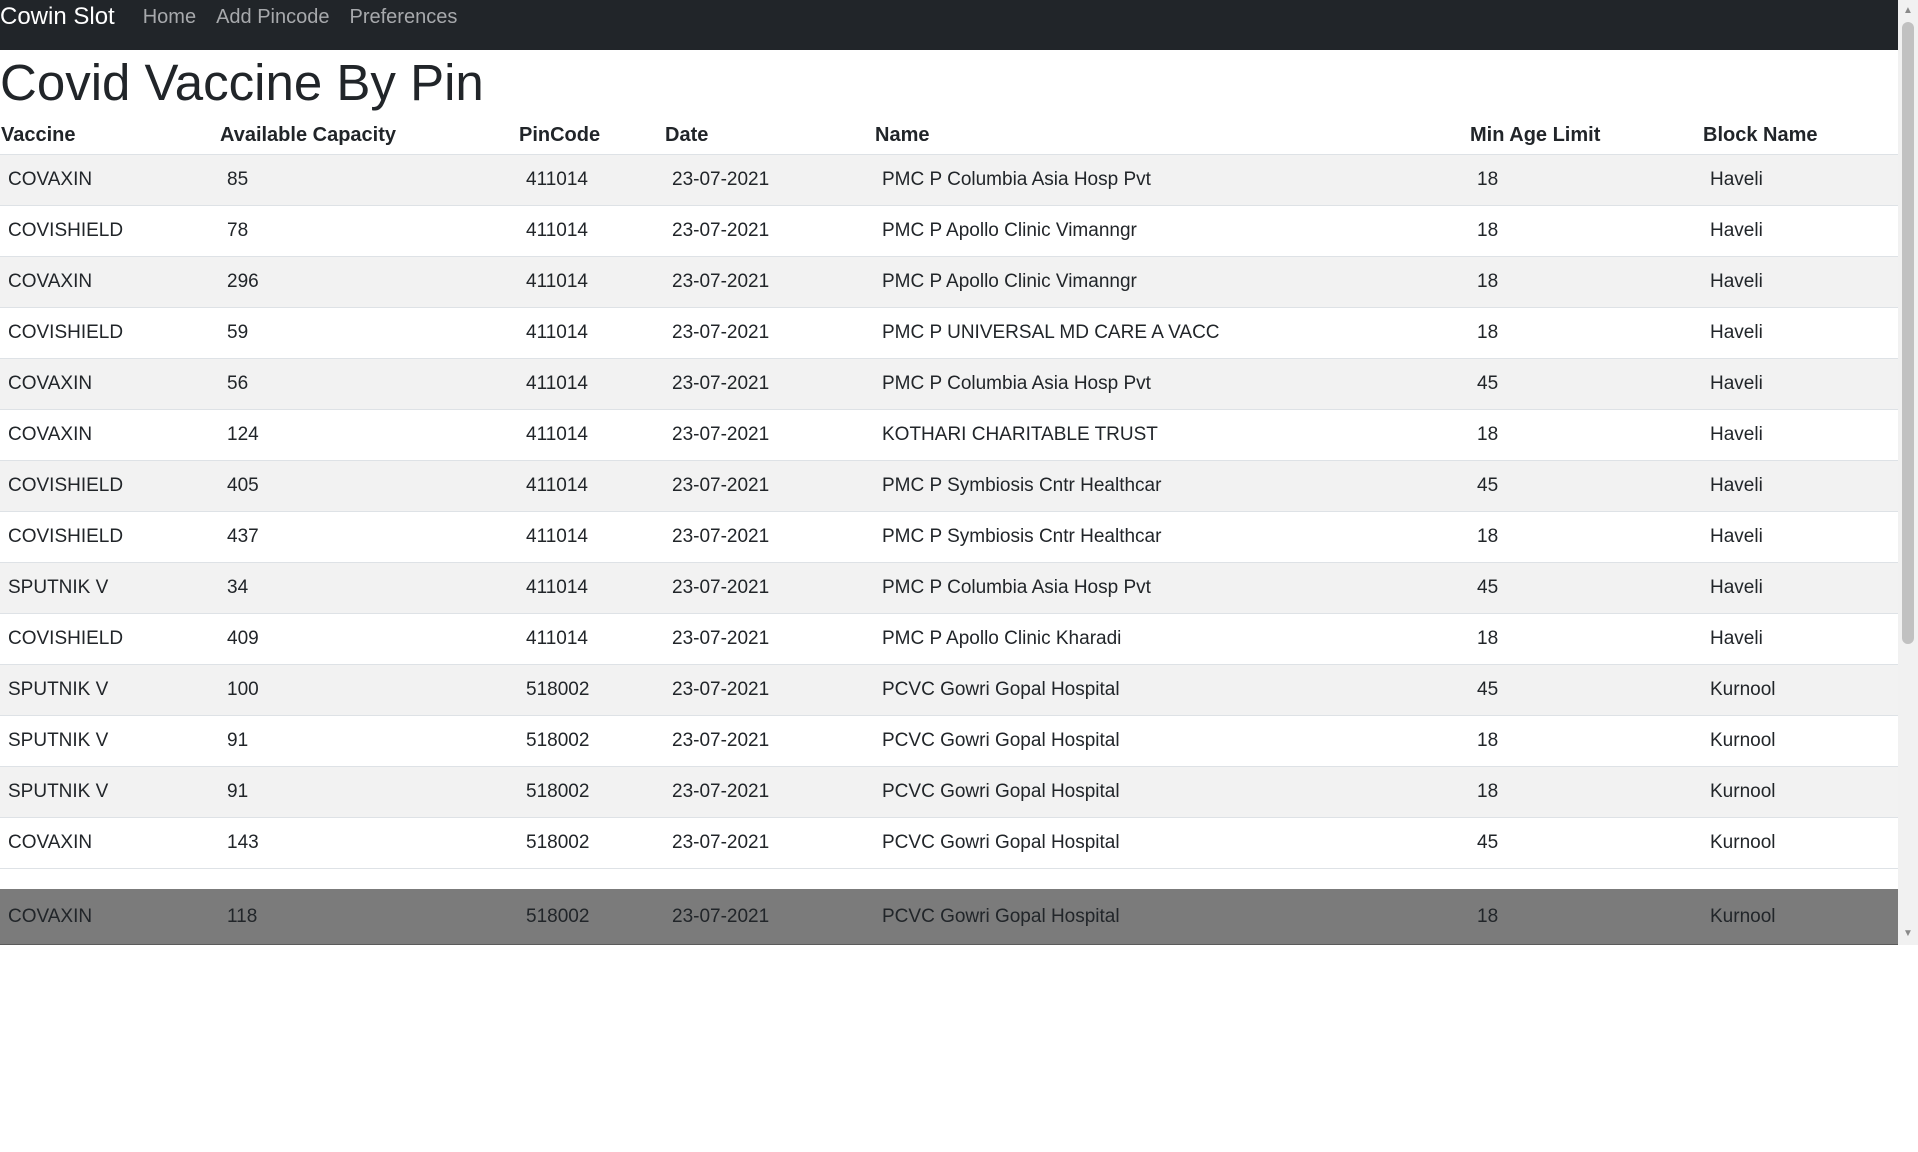  I want to click on nav-link-home: Home, so click(169, 17).